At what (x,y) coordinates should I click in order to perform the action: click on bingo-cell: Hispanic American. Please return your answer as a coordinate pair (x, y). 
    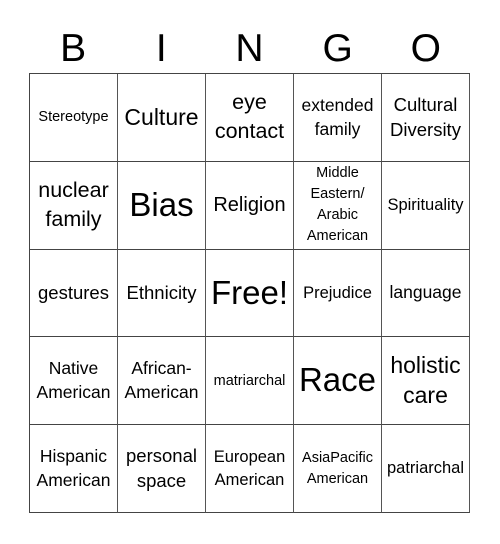
    Looking at the image, I should click on (74, 469).